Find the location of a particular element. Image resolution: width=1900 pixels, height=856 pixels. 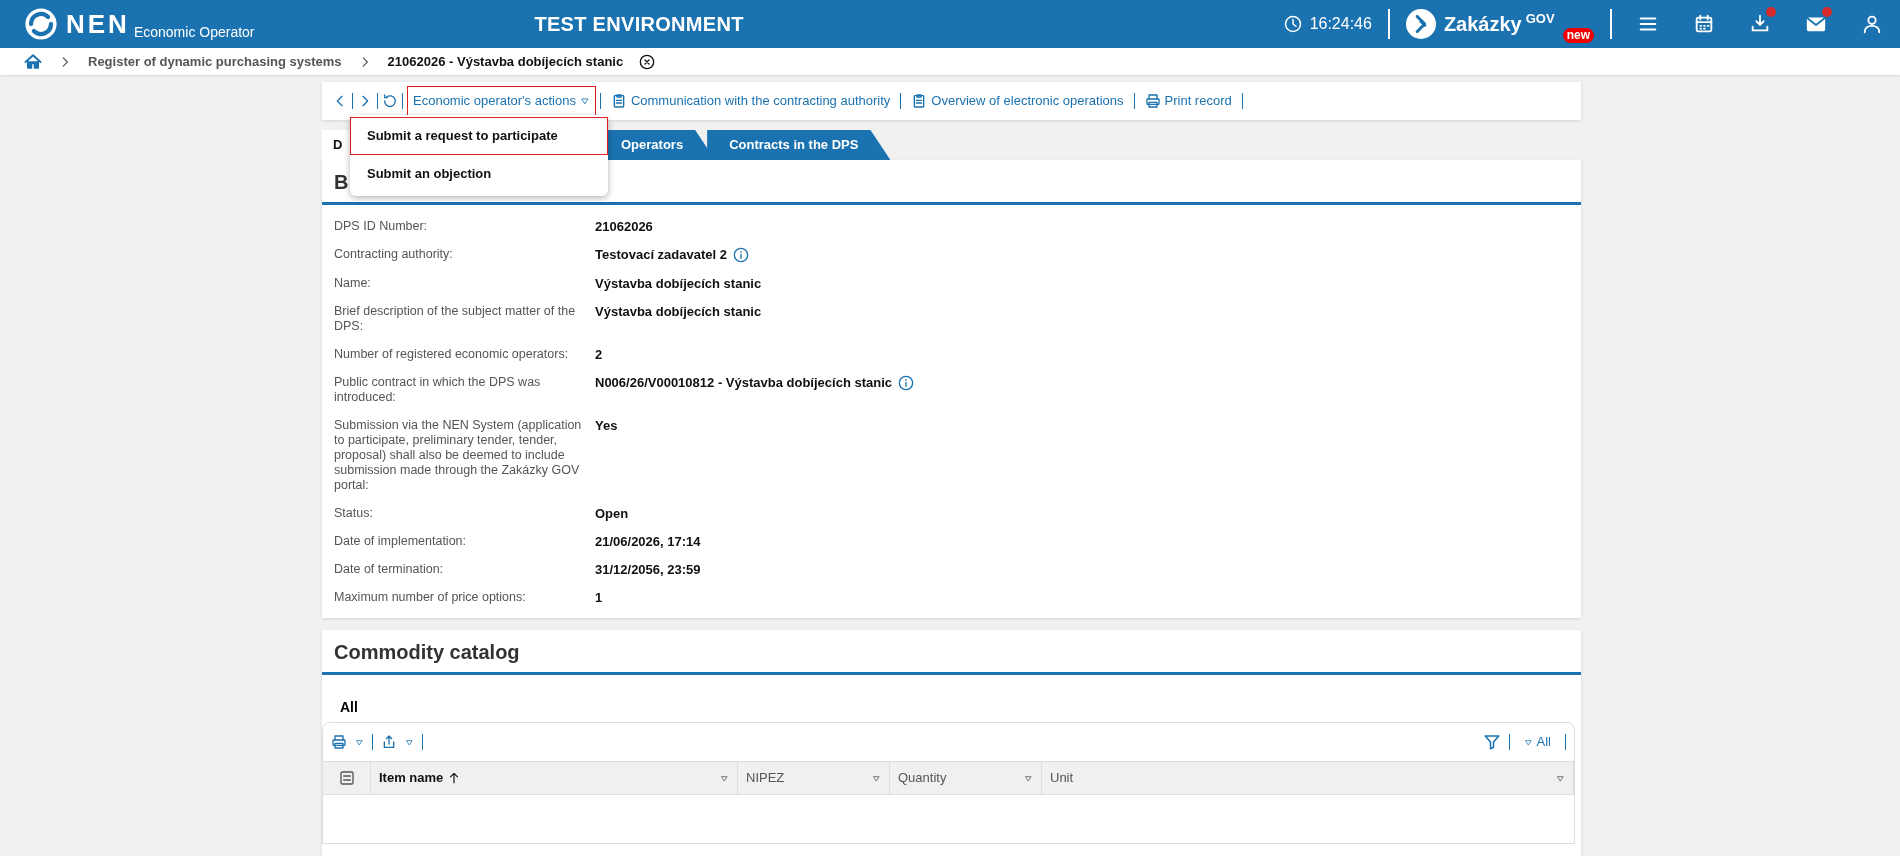

field-label: Maximum number of price options: is located at coordinates (430, 597).